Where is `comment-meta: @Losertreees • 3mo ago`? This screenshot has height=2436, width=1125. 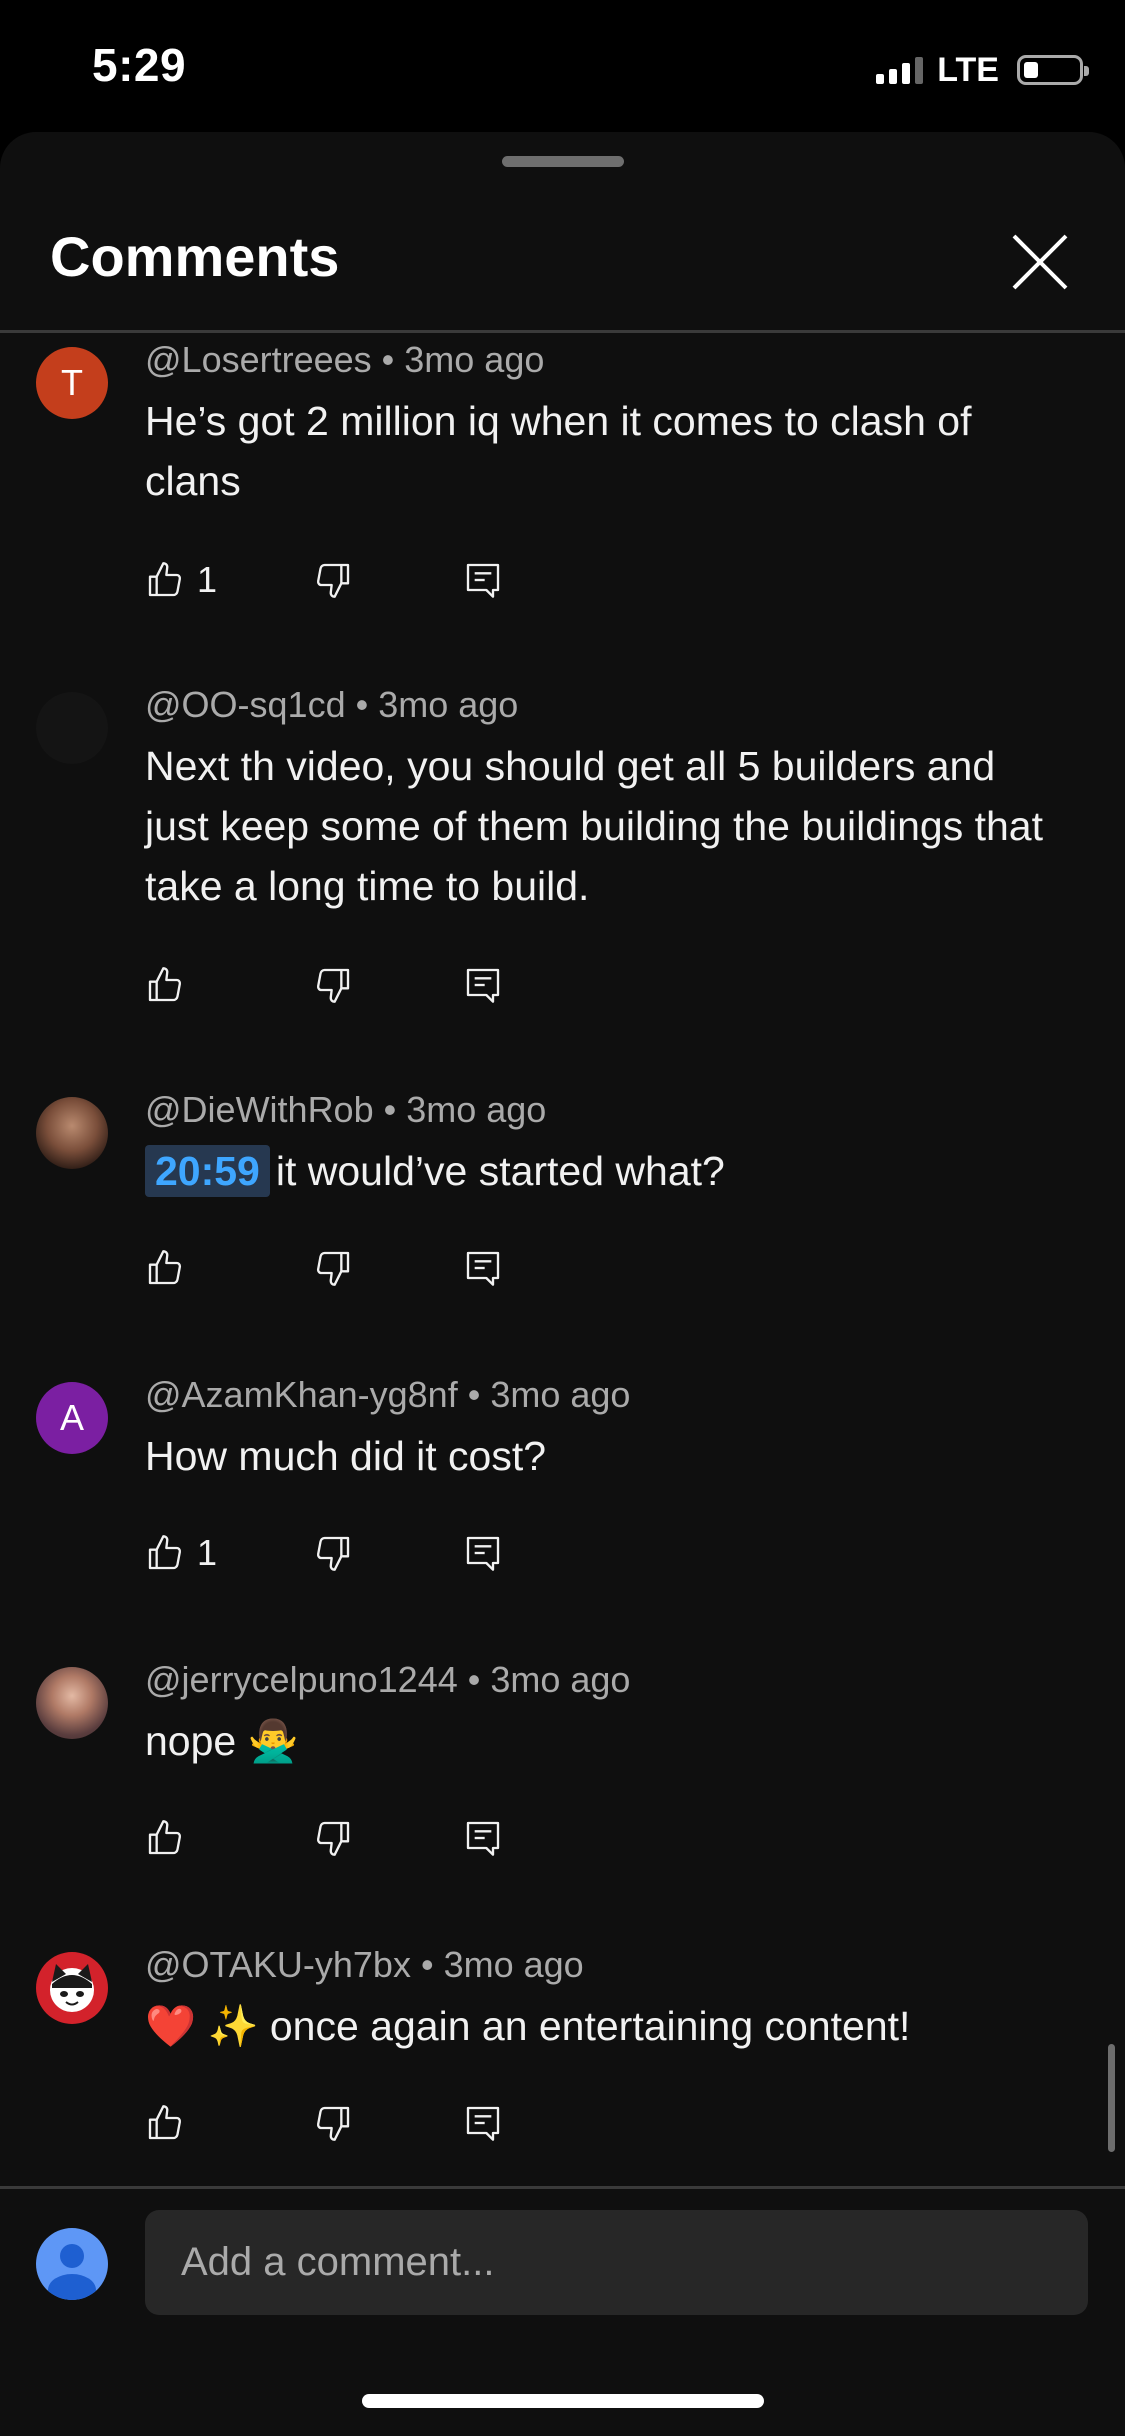
comment-meta: @Losertreees • 3mo ago is located at coordinates (345, 359).